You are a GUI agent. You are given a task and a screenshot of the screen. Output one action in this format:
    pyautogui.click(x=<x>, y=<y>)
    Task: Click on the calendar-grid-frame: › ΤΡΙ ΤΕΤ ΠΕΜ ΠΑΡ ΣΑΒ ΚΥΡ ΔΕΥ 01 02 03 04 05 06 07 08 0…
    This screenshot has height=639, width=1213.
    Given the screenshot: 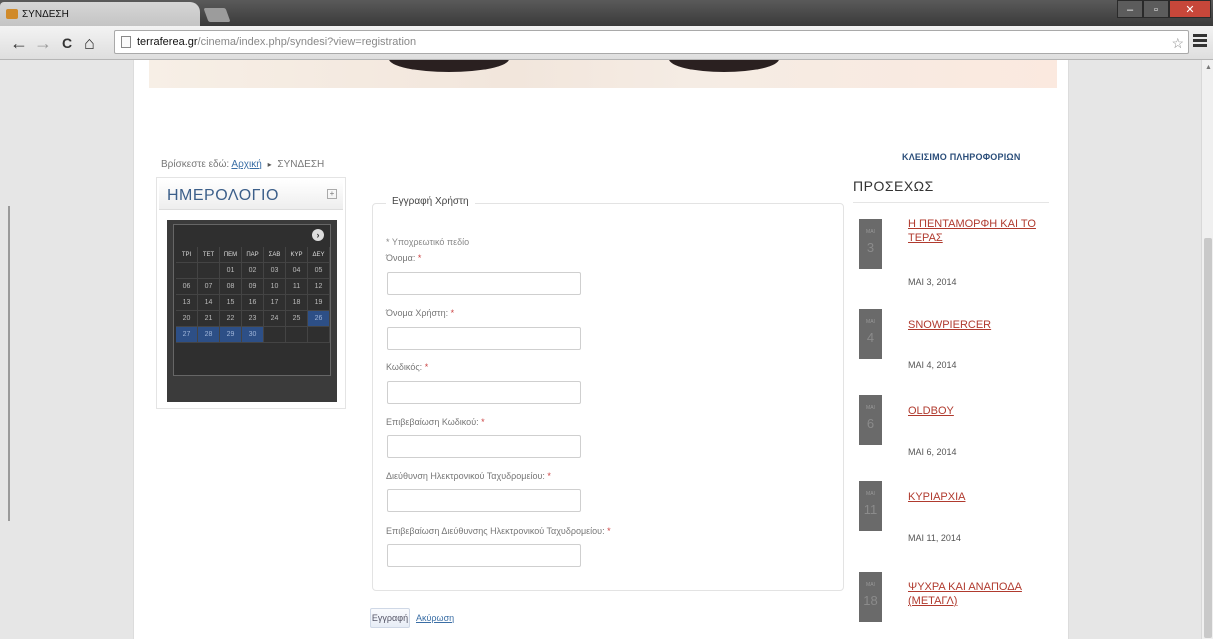 What is the action you would take?
    pyautogui.click(x=252, y=300)
    